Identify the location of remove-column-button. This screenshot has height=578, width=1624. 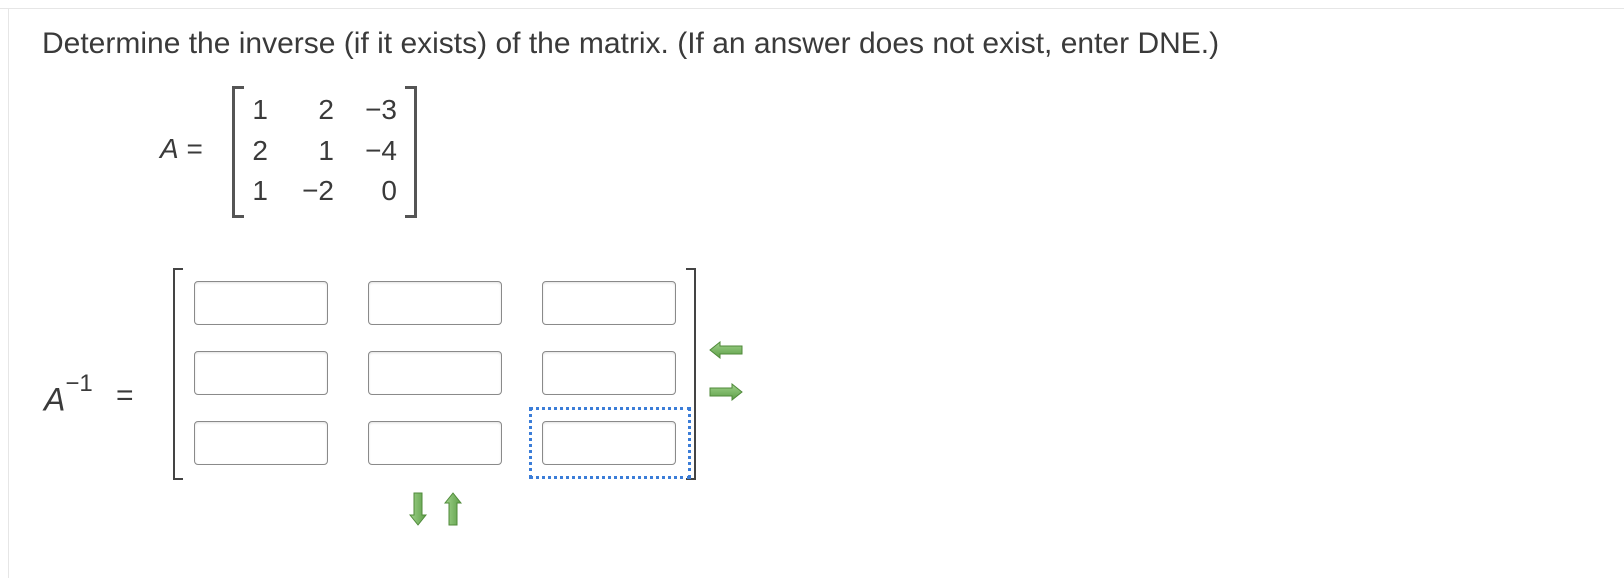
(726, 352).